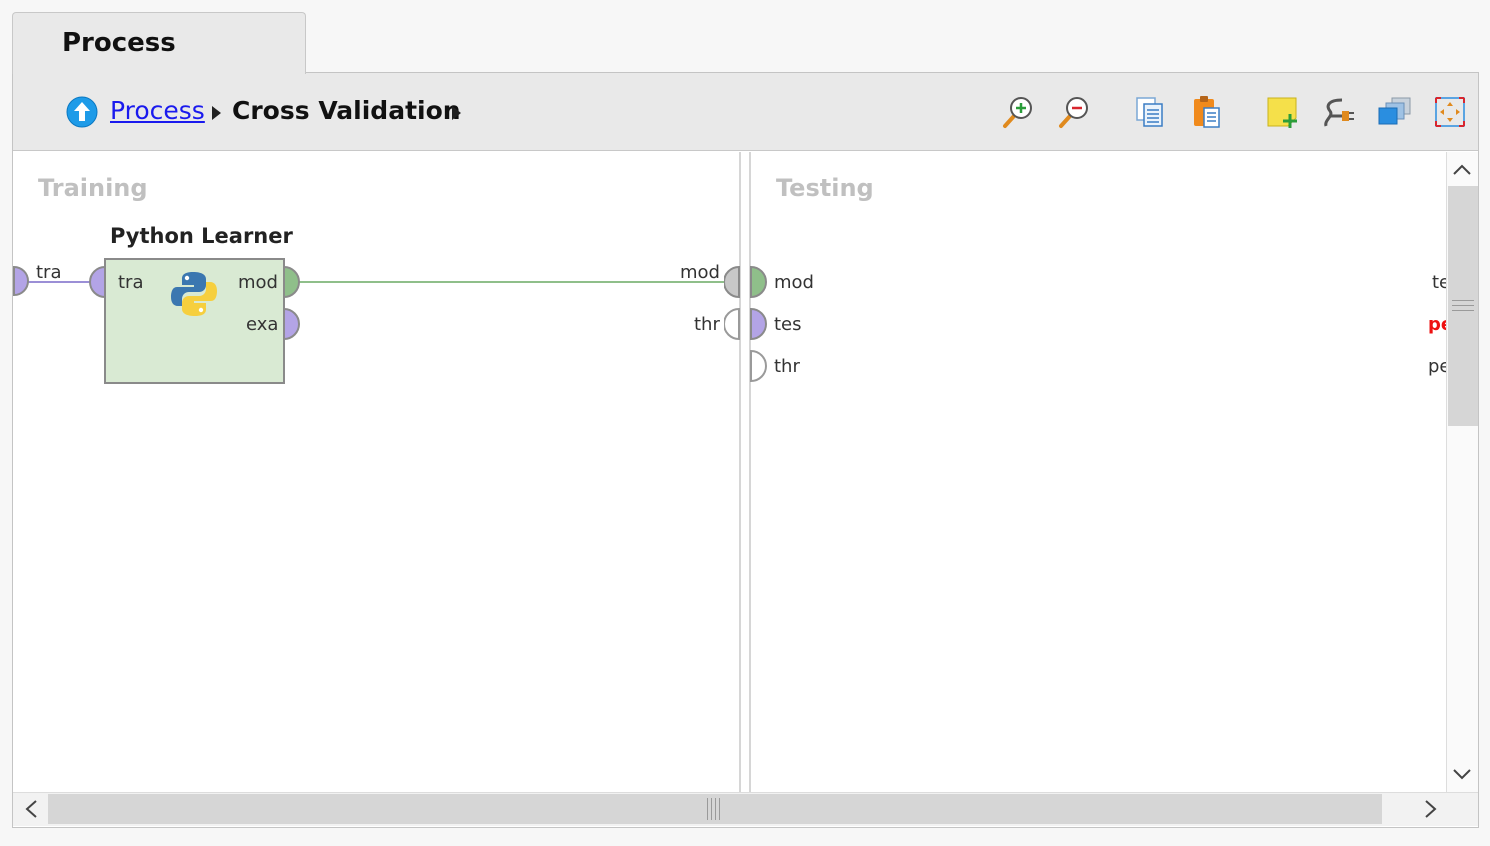 Image resolution: width=1490 pixels, height=846 pixels. What do you see at coordinates (1437, 366) in the screenshot?
I see `testing-output-port-label-pe: pe` at bounding box center [1437, 366].